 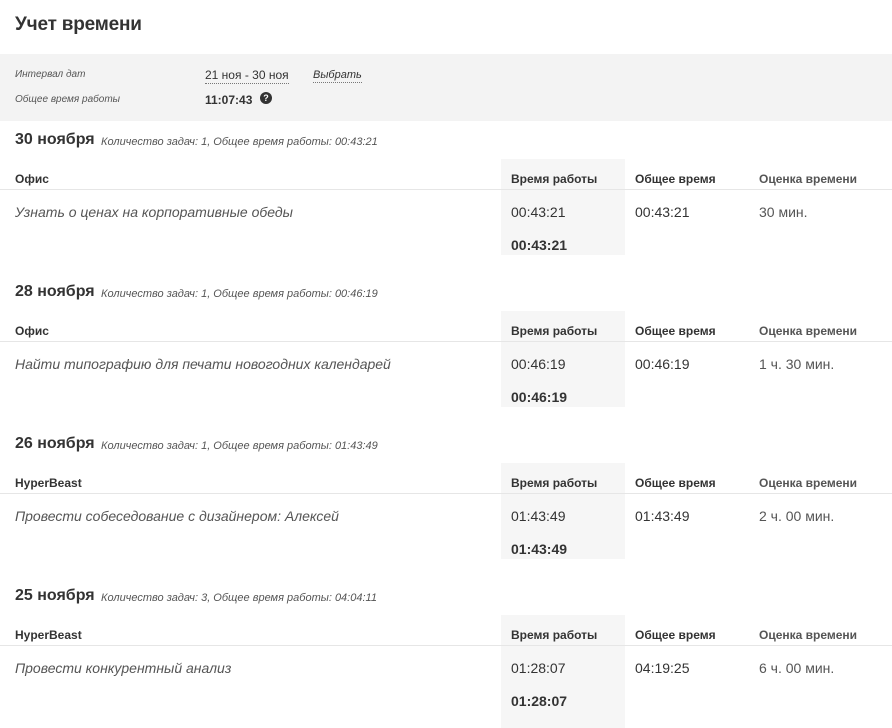 I want to click on work-time-subtotal: 01:28:07, so click(x=539, y=701).